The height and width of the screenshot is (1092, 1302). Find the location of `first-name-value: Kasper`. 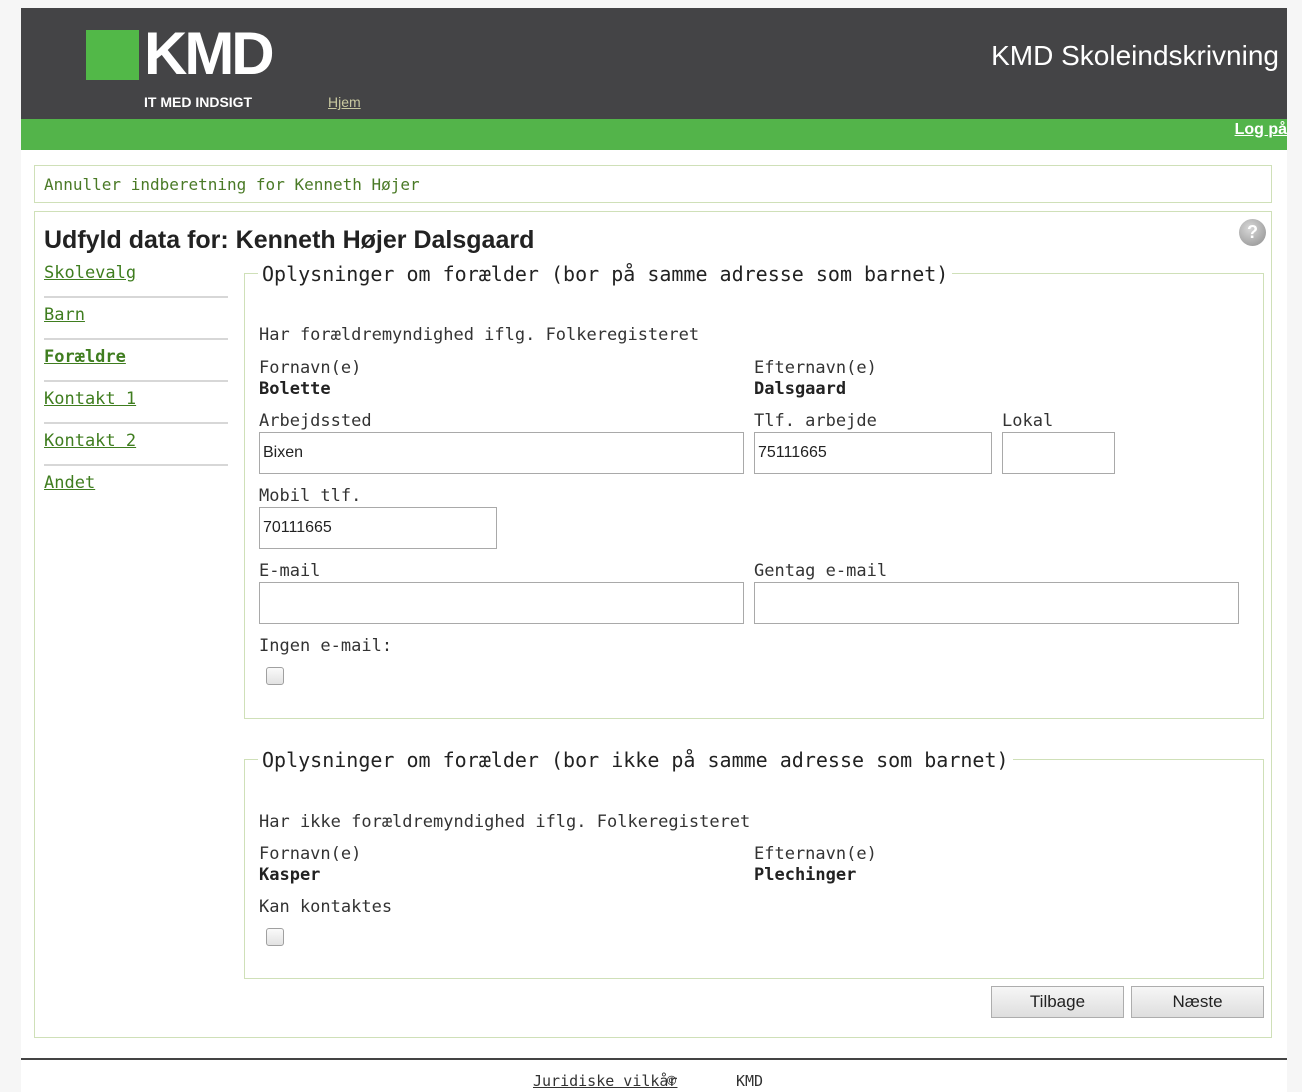

first-name-value: Kasper is located at coordinates (290, 875).